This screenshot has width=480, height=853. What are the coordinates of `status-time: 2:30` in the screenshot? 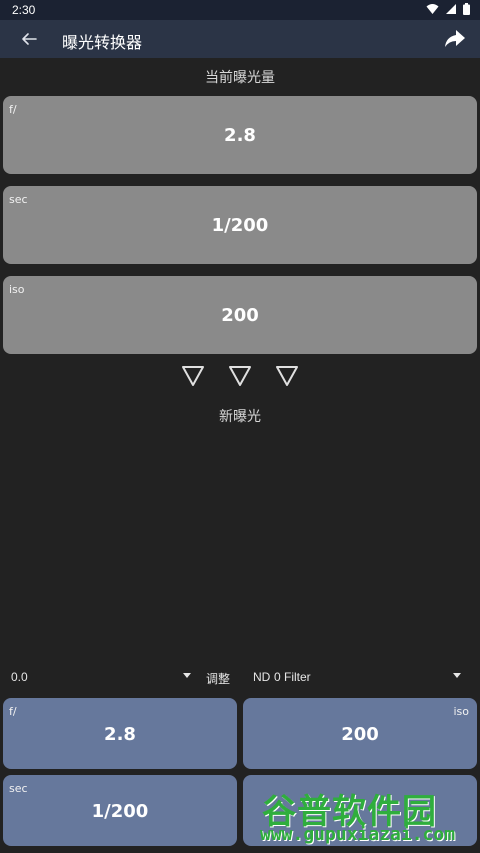 It's located at (24, 10).